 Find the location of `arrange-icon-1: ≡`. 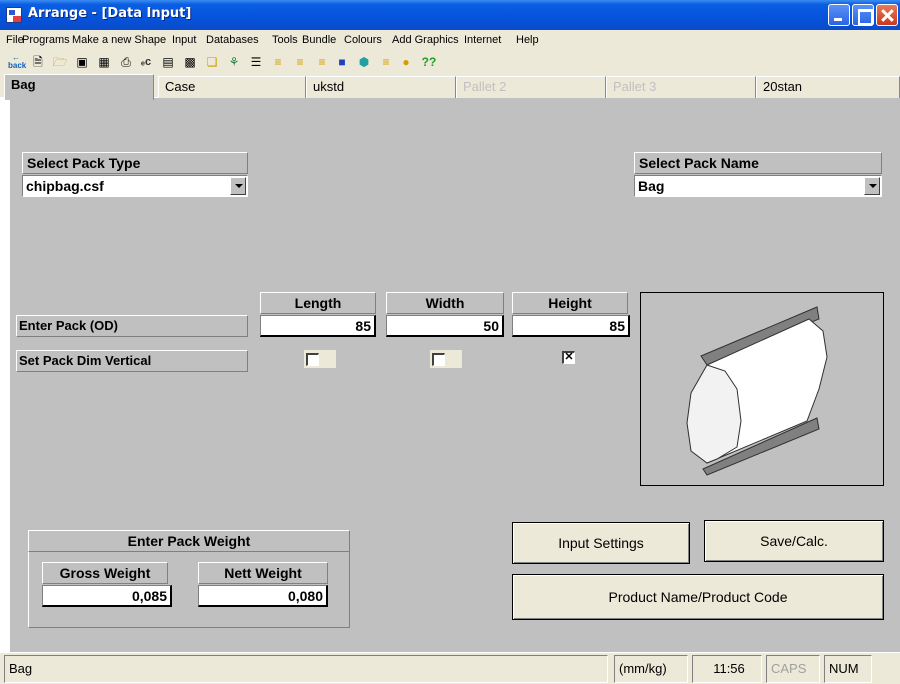

arrange-icon-1: ≡ is located at coordinates (278, 62).